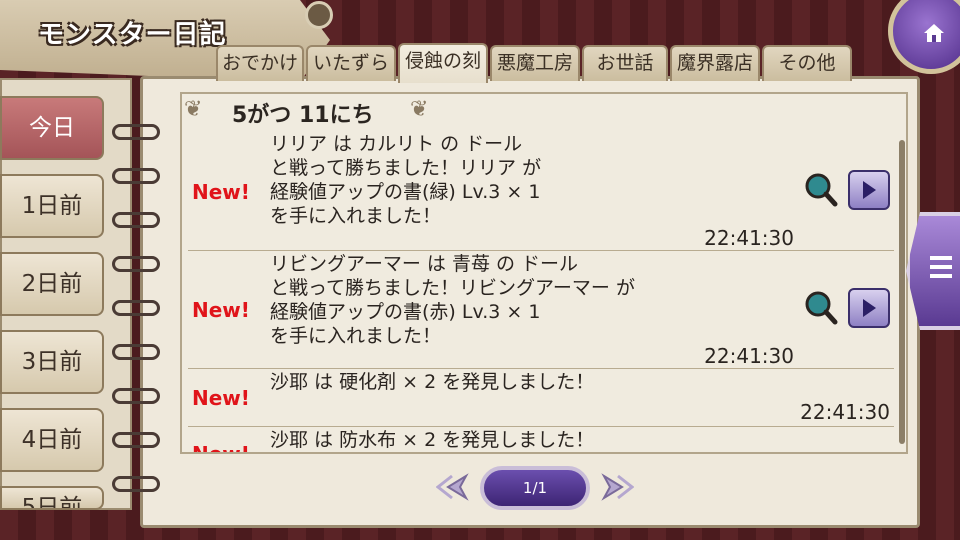 The width and height of the screenshot is (960, 540). Describe the element at coordinates (453, 487) in the screenshot. I see `prev-page-icon` at that location.